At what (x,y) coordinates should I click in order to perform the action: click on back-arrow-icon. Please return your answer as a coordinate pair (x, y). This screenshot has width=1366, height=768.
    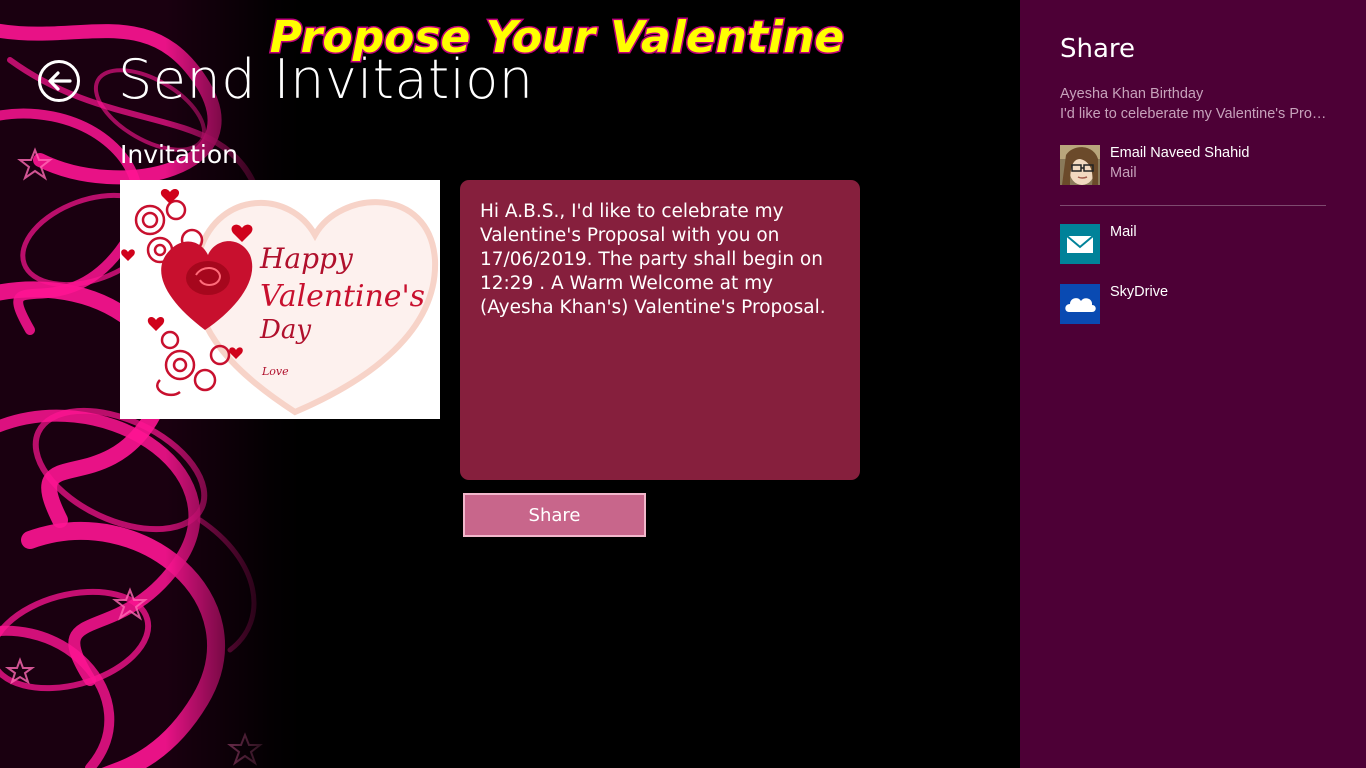
    Looking at the image, I should click on (60, 81).